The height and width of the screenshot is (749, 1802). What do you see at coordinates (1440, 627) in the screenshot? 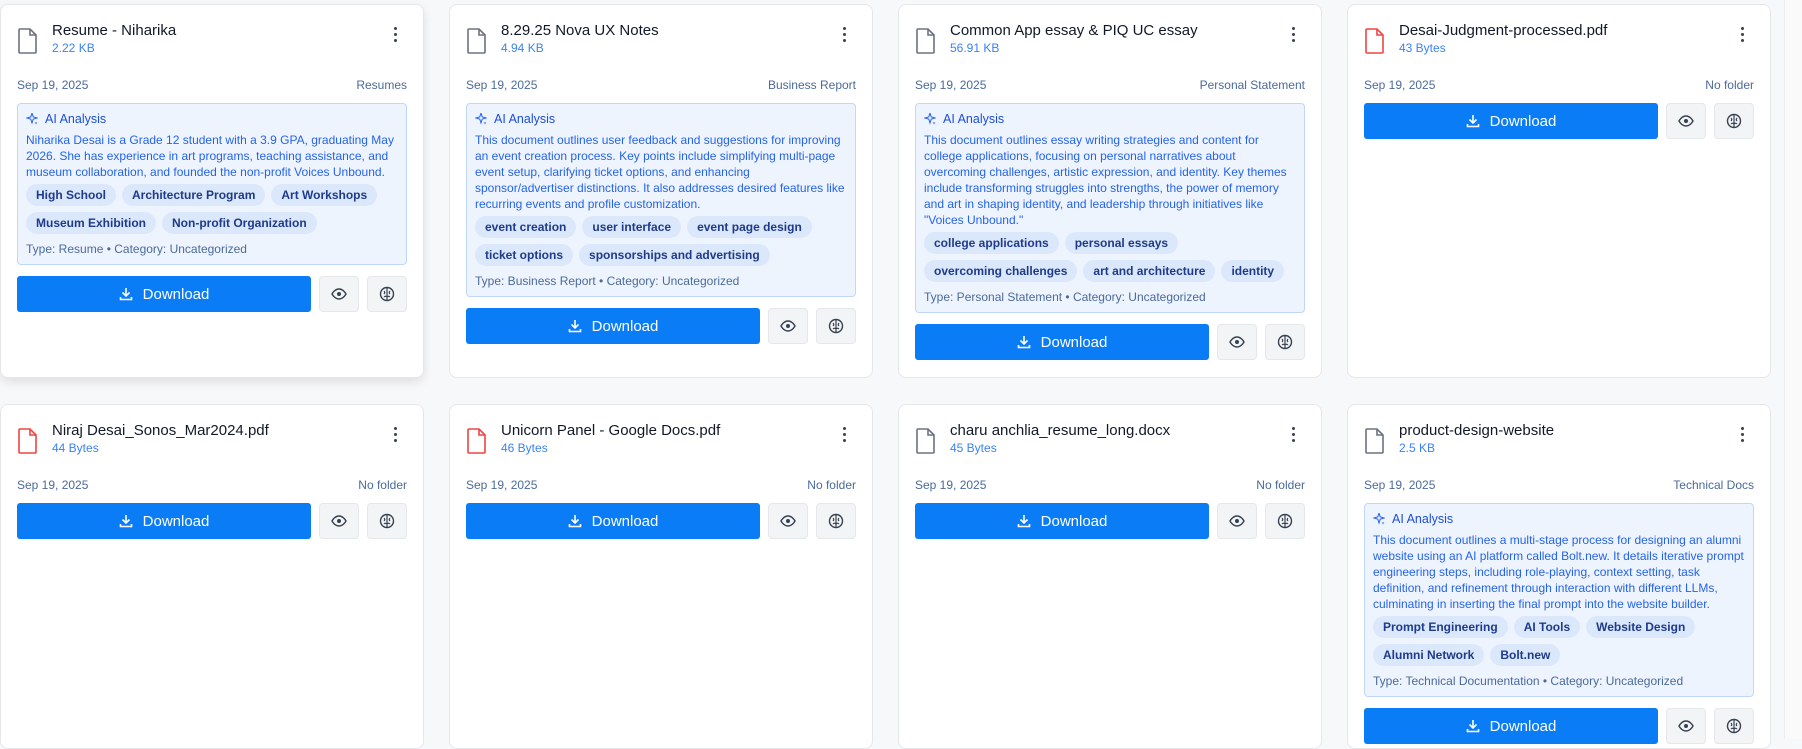
I see `tag: Prompt Engineering` at bounding box center [1440, 627].